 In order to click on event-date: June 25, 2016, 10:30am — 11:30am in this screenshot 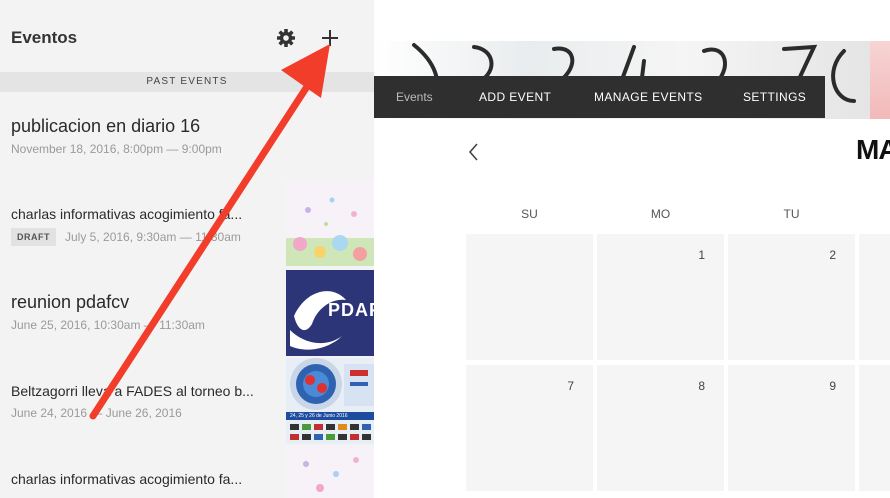, I will do `click(108, 325)`.